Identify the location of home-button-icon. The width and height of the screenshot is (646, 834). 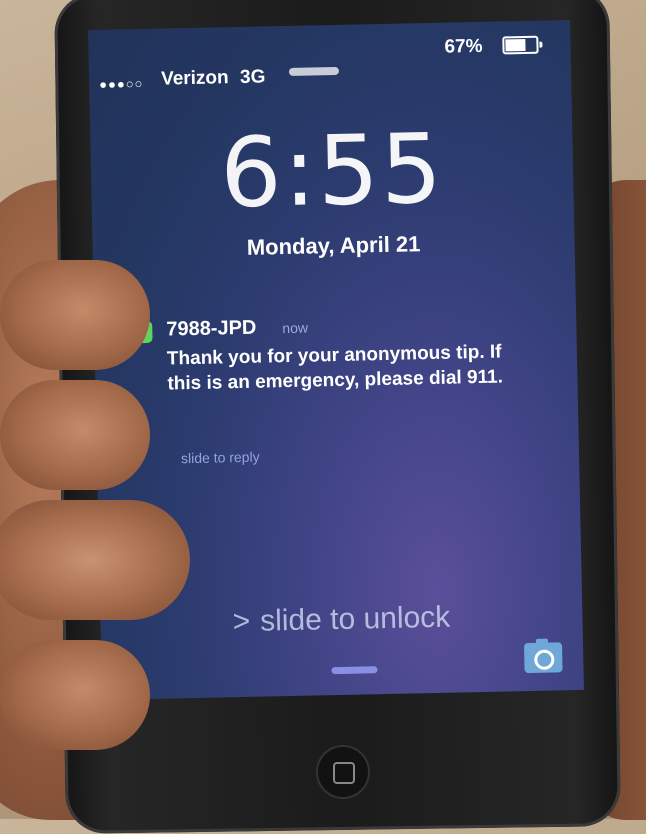
(343, 772).